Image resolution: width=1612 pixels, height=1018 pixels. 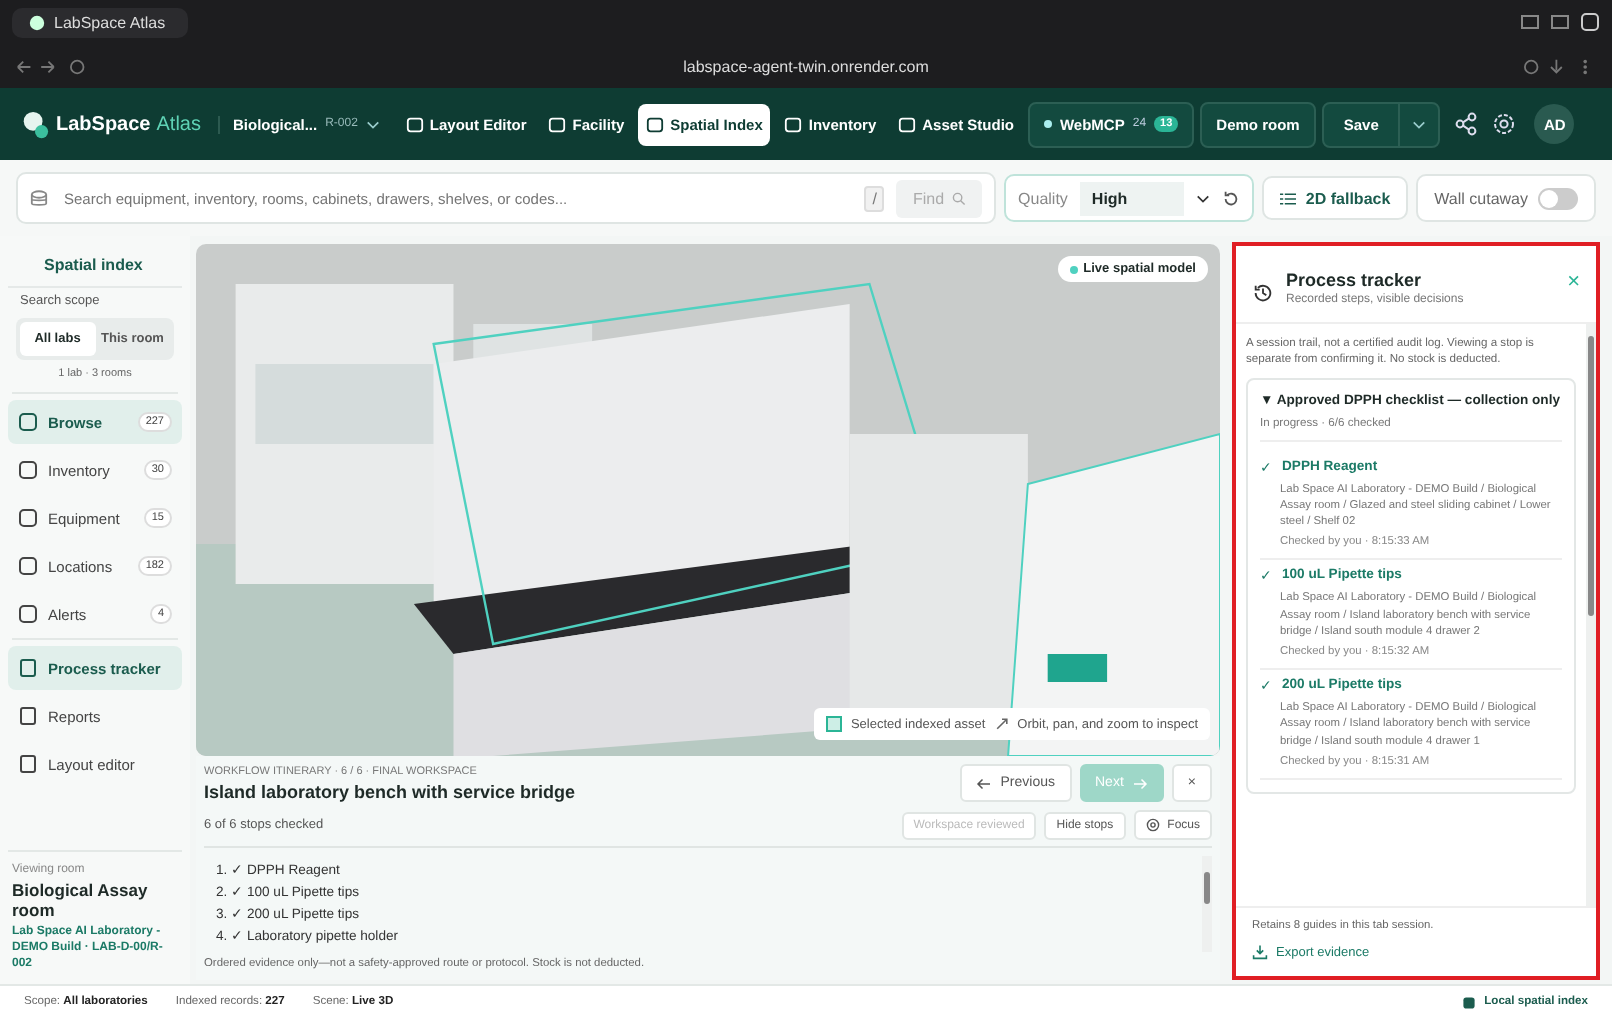 What do you see at coordinates (35, 124) in the screenshot?
I see `logo-icon` at bounding box center [35, 124].